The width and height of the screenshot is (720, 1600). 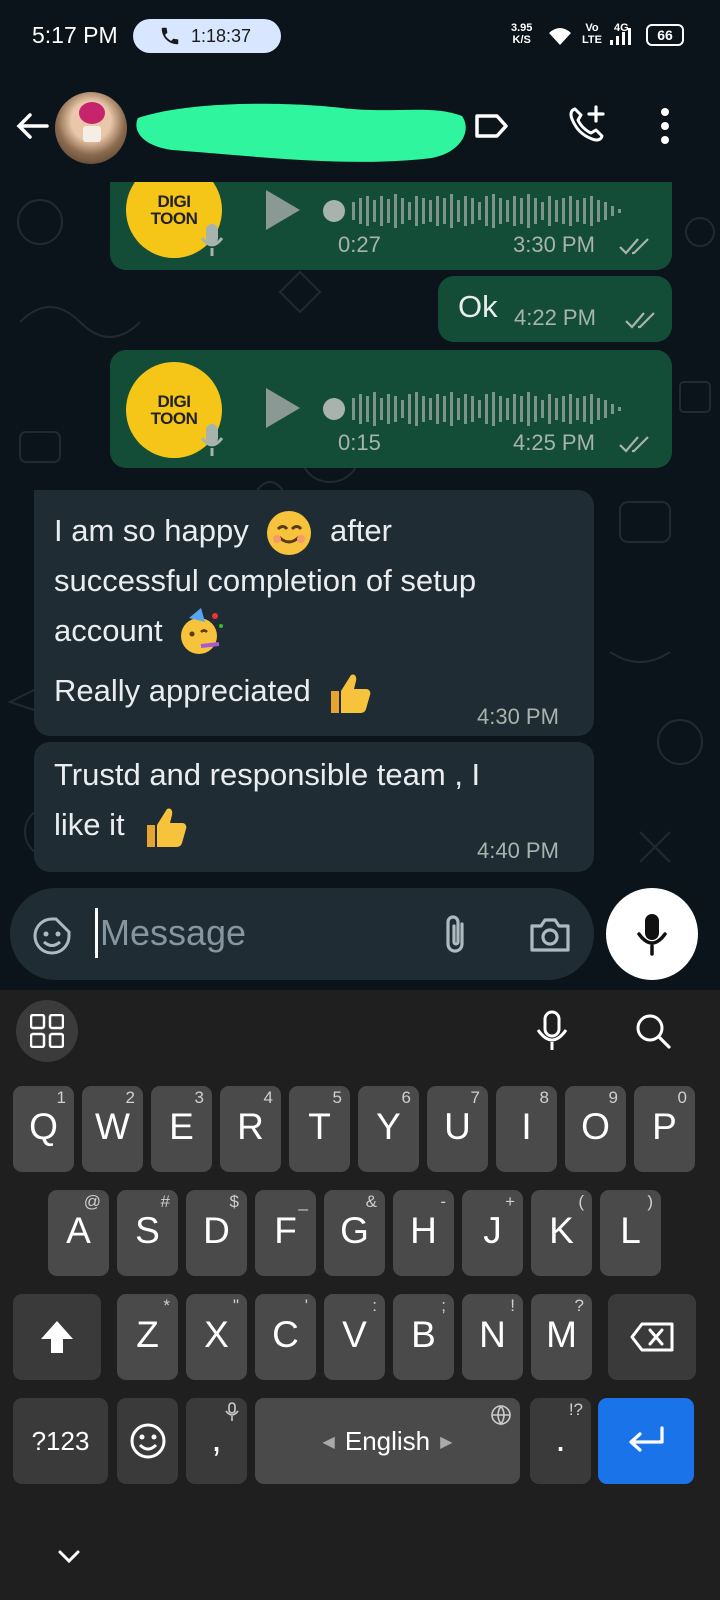 I want to click on sticker-icon, so click(x=52, y=936).